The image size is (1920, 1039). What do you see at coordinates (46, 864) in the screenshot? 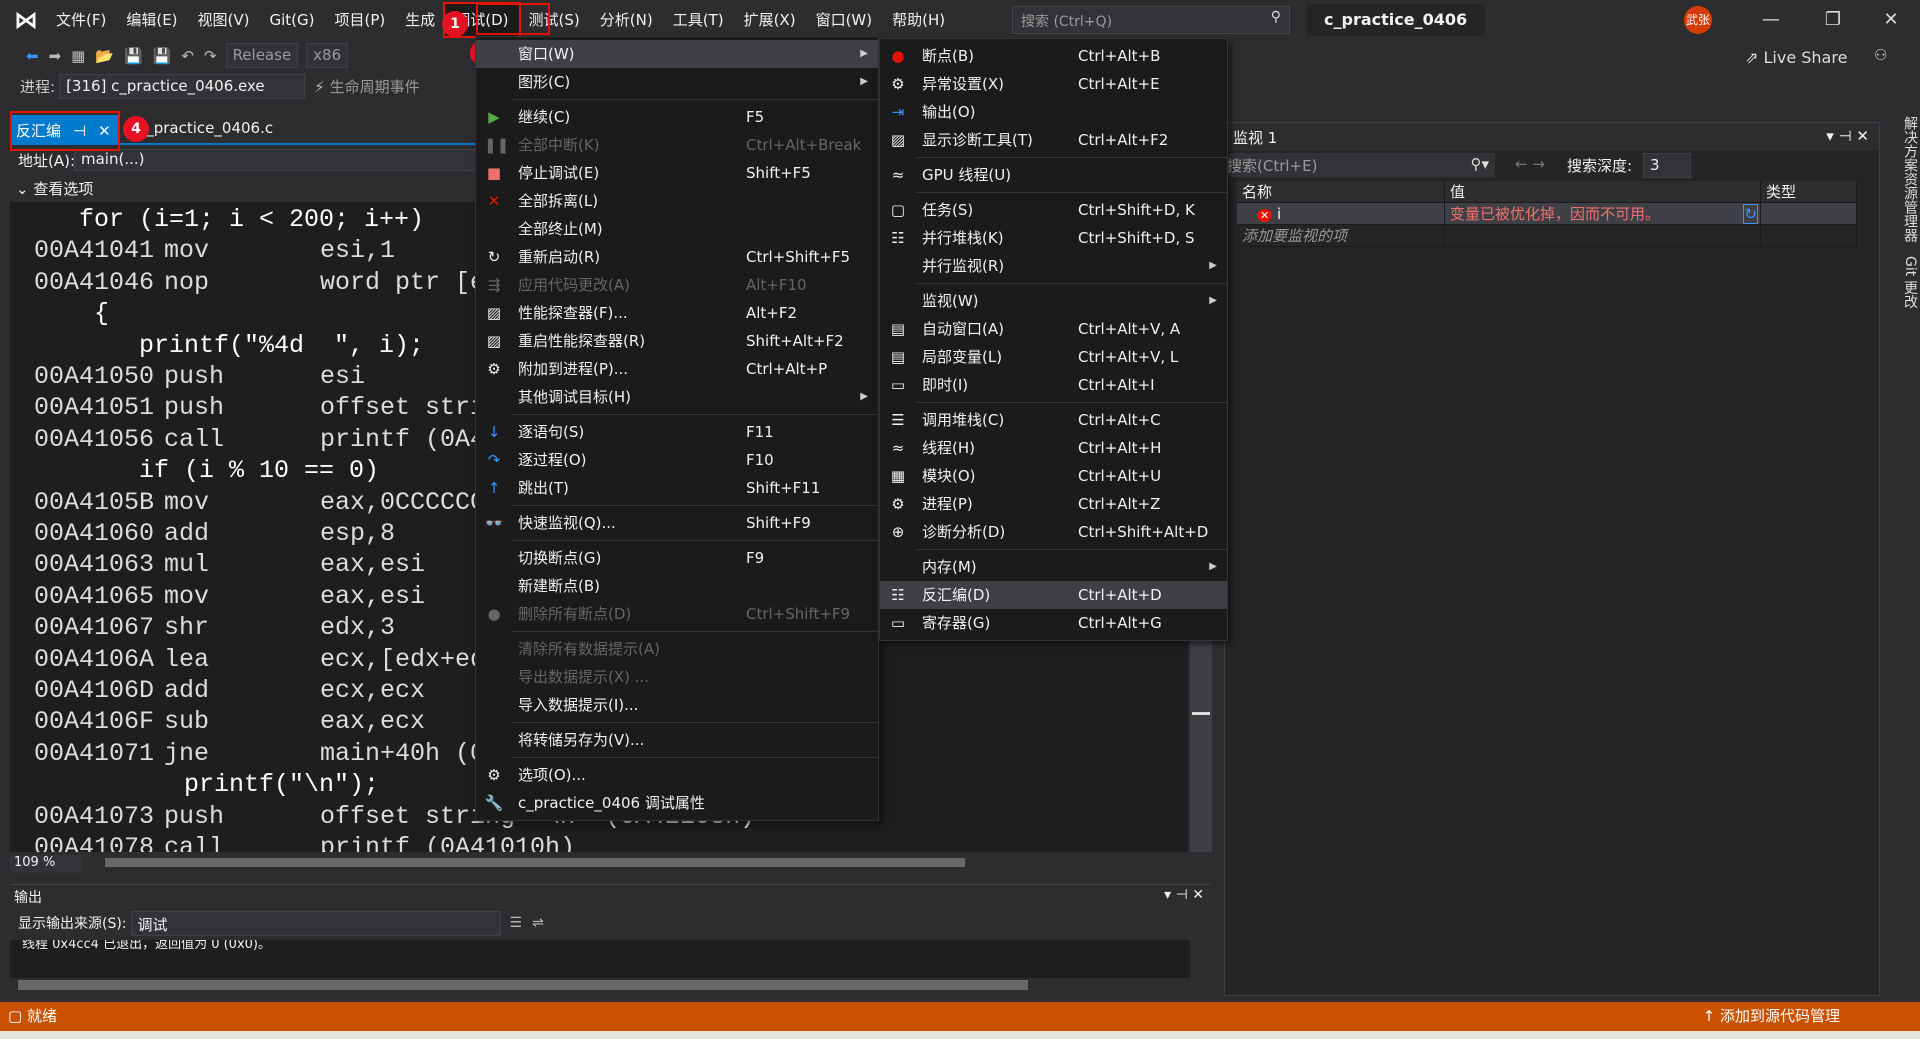
I see `zoom-select: 109 %` at bounding box center [46, 864].